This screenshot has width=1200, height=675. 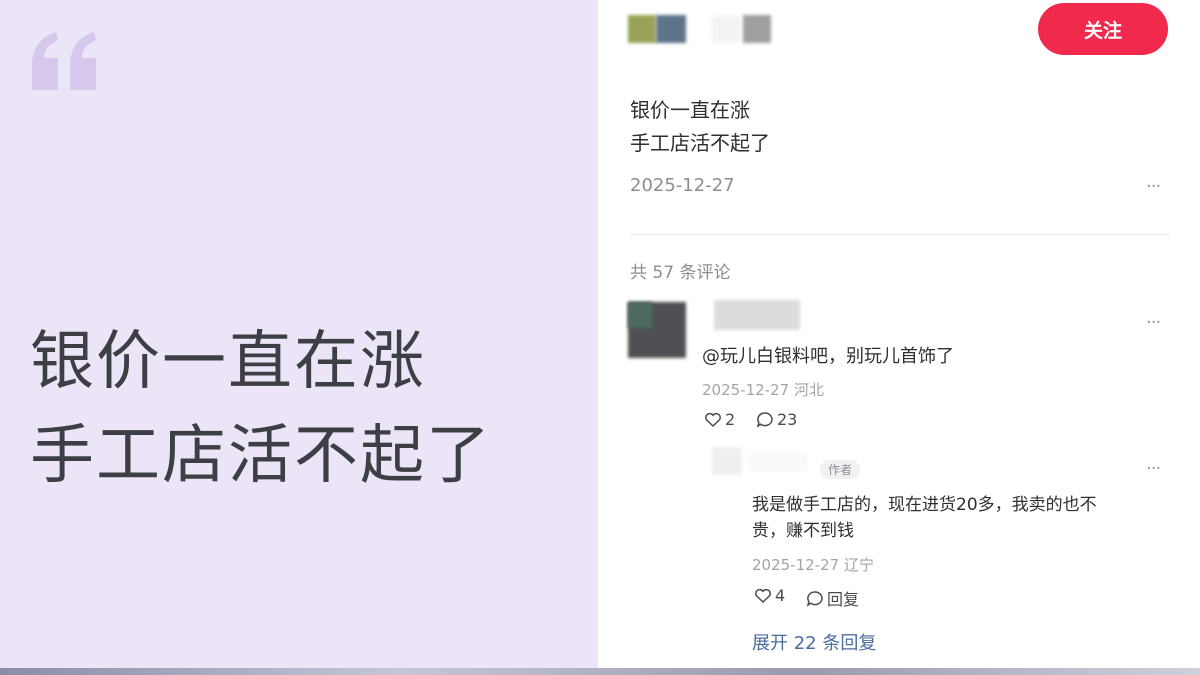 What do you see at coordinates (642, 29) in the screenshot?
I see `author-avatar` at bounding box center [642, 29].